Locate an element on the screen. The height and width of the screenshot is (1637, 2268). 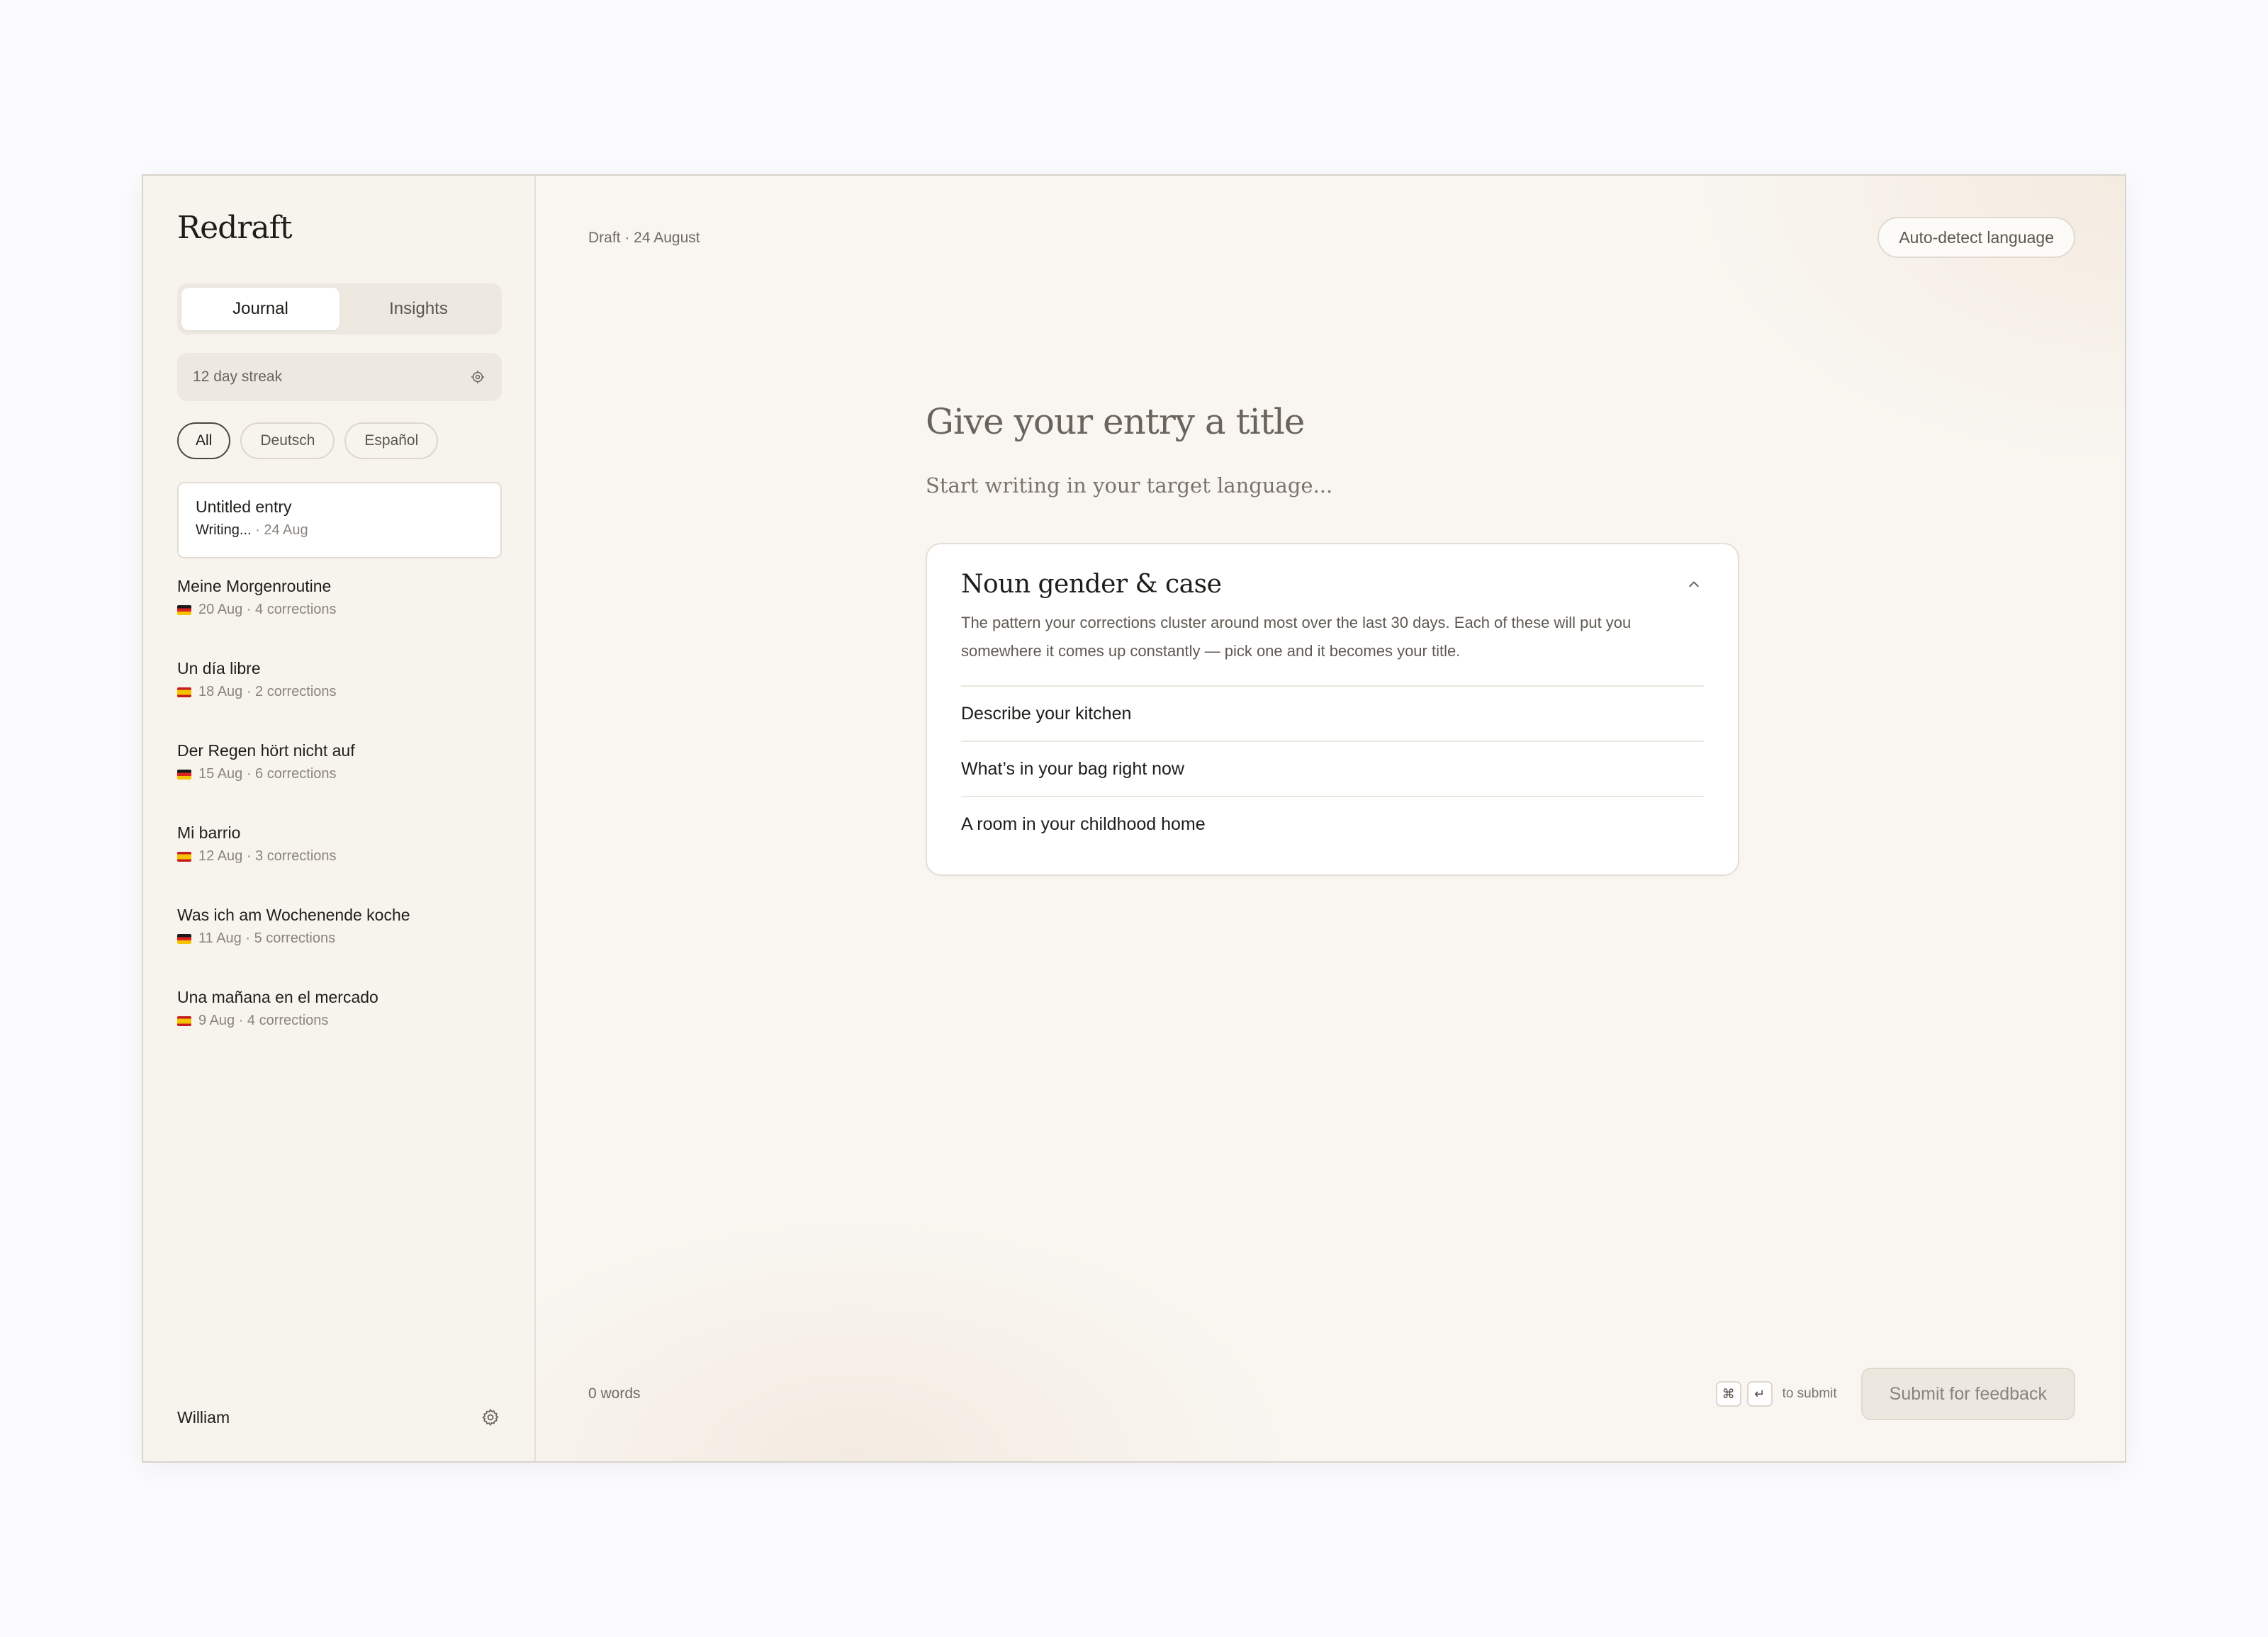
body-input is located at coordinates (1333, 485).